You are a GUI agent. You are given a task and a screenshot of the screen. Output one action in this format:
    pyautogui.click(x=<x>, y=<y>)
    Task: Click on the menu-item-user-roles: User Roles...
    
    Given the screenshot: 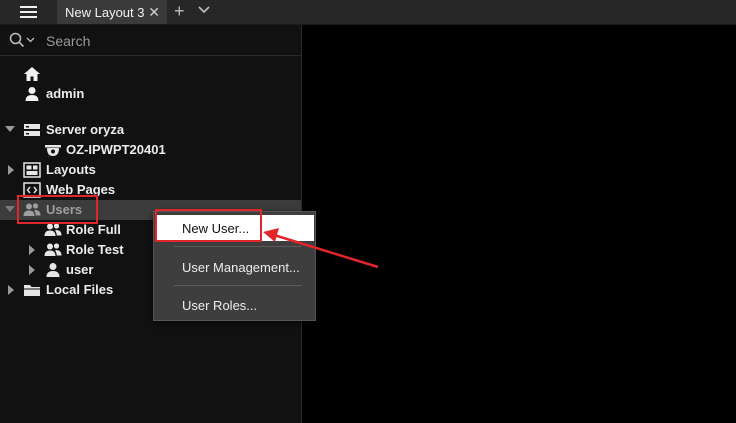 What is the action you would take?
    pyautogui.click(x=234, y=305)
    